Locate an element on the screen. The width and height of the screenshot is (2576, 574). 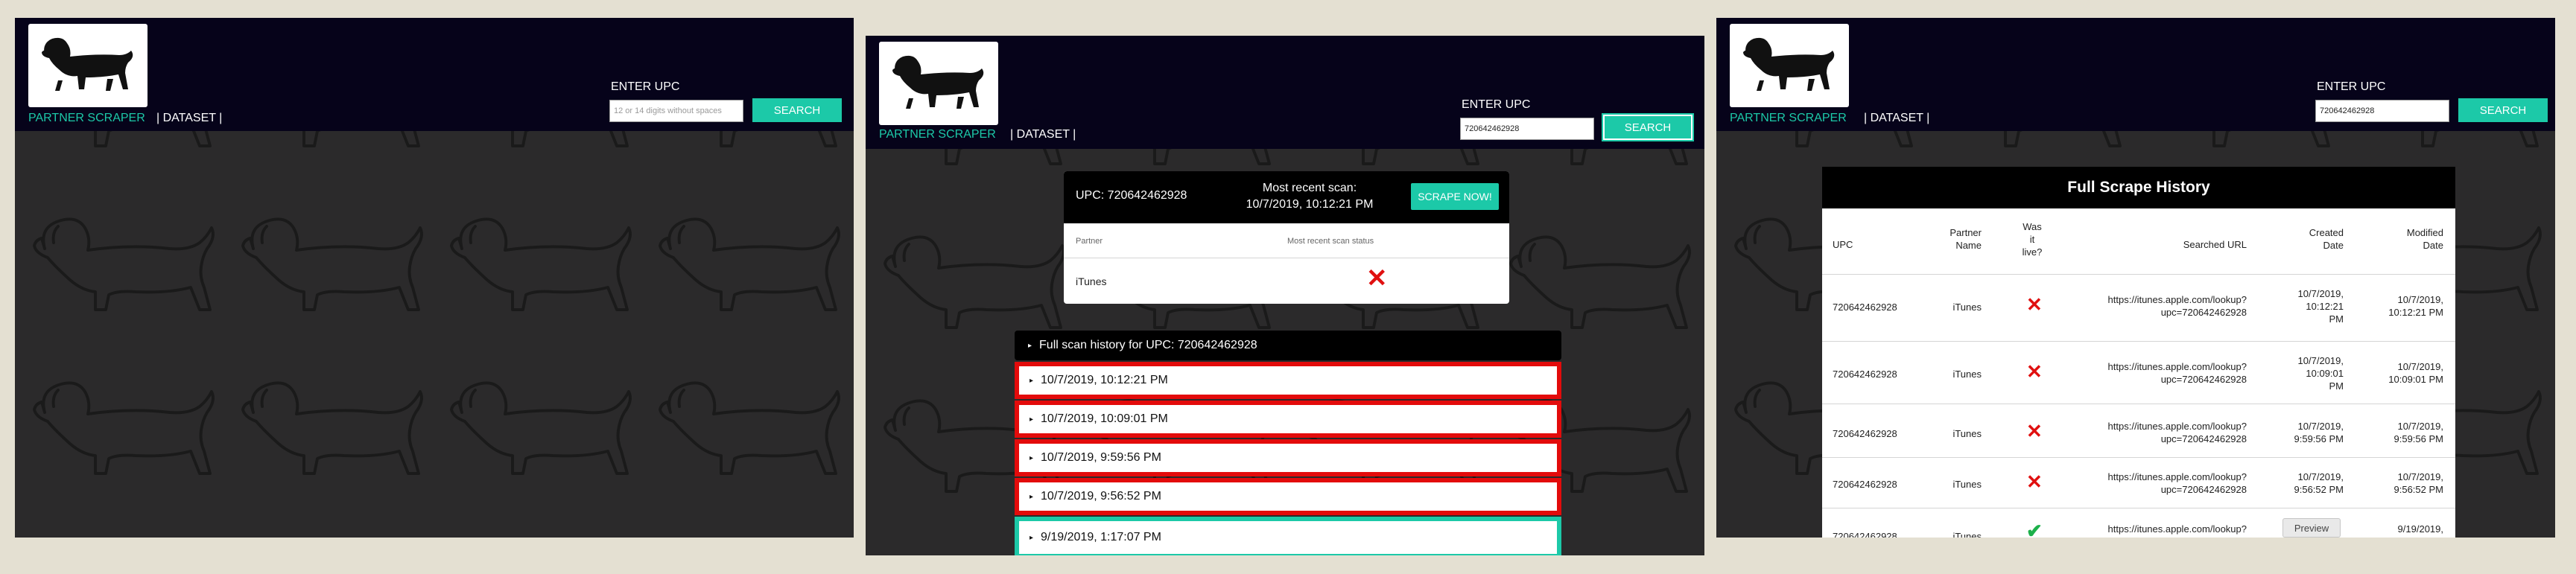
history-entry: ▸ 10/7/2019, 9:59:56 PM is located at coordinates (1288, 458).